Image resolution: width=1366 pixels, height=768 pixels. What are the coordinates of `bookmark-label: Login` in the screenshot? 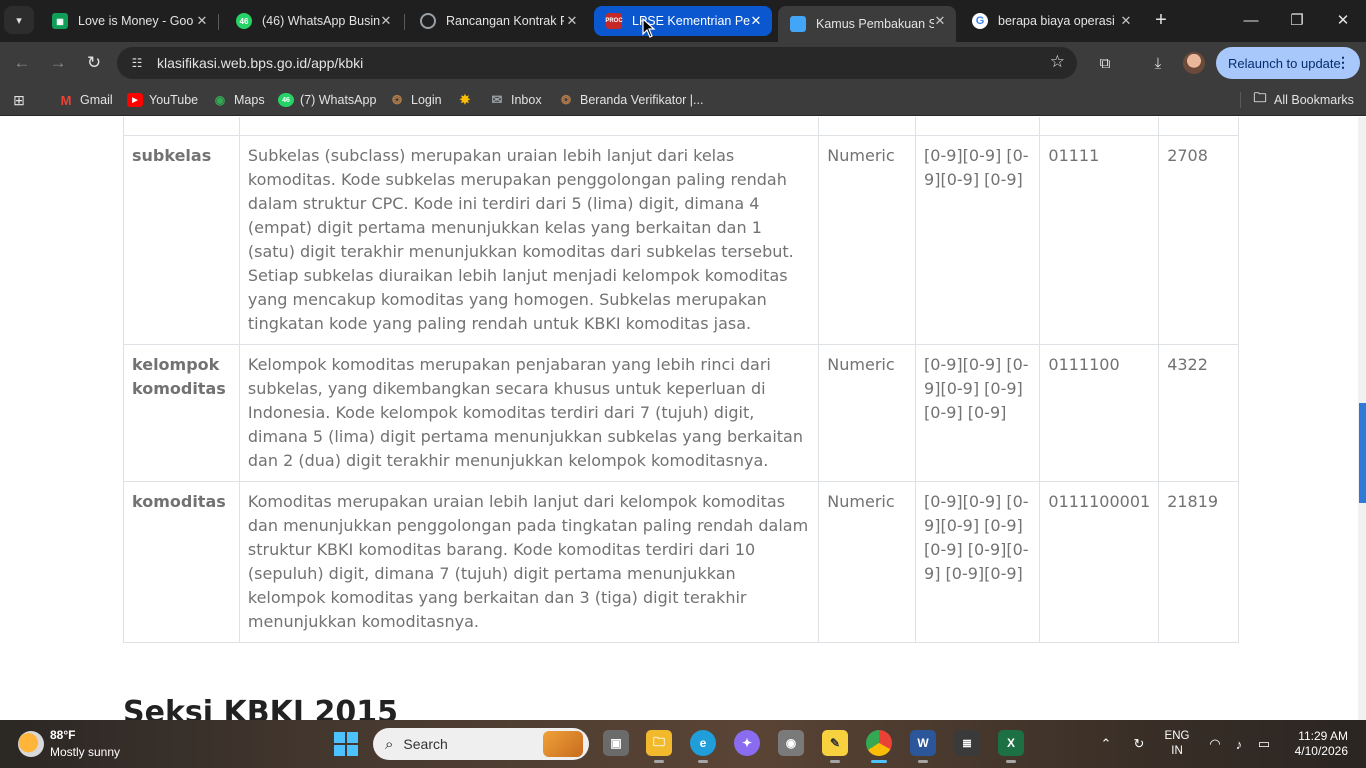 It's located at (426, 100).